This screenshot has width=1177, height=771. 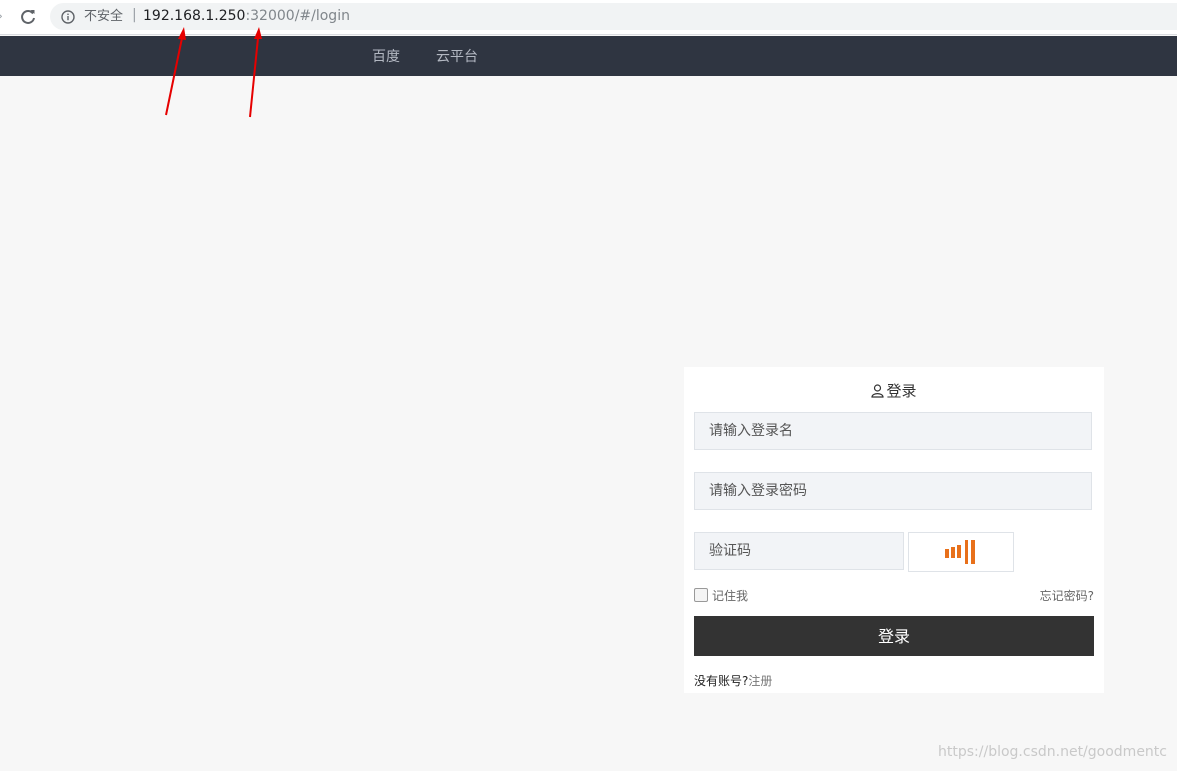 What do you see at coordinates (386, 57) in the screenshot?
I see `nav-link-baidu: 百度` at bounding box center [386, 57].